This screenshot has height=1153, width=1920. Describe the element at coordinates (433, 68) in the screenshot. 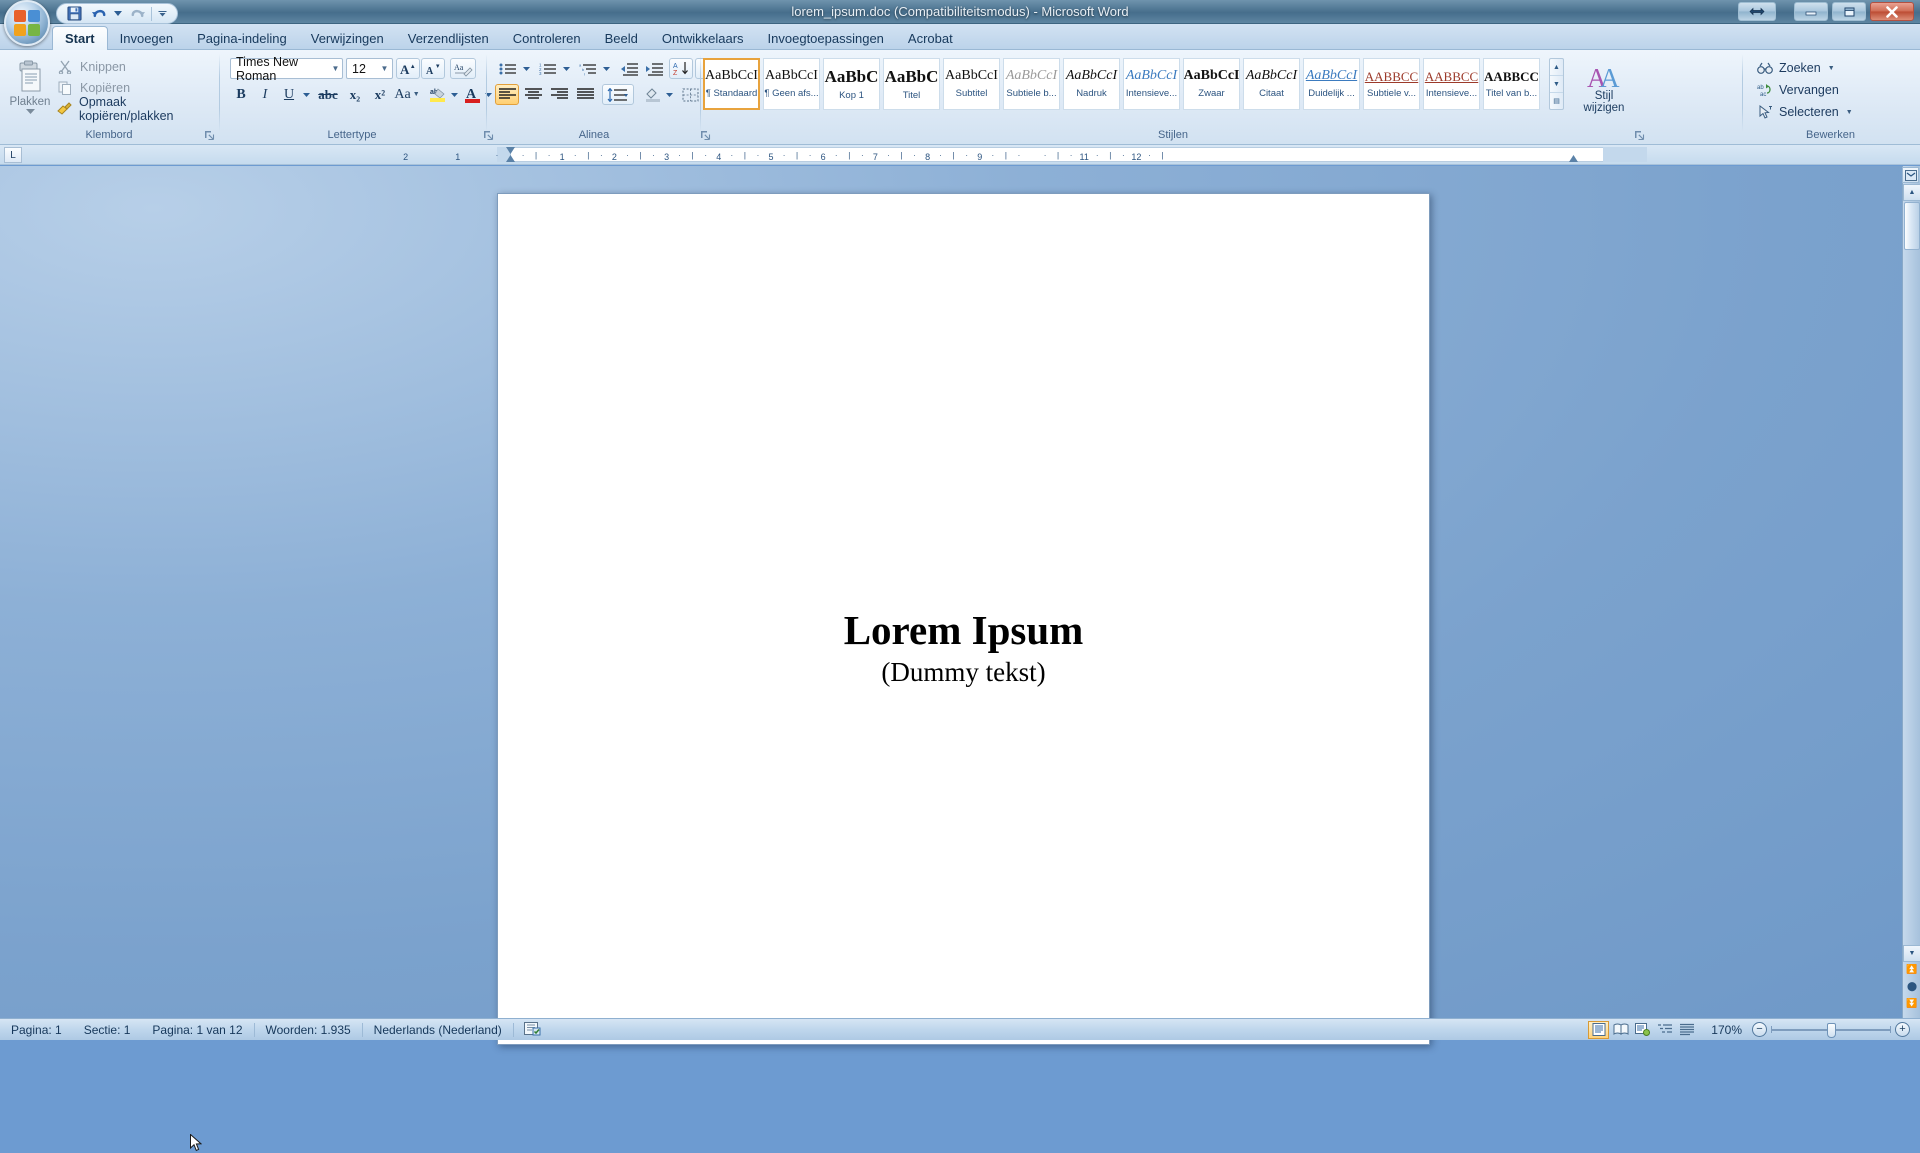

I see `shrink-font-button: A` at that location.